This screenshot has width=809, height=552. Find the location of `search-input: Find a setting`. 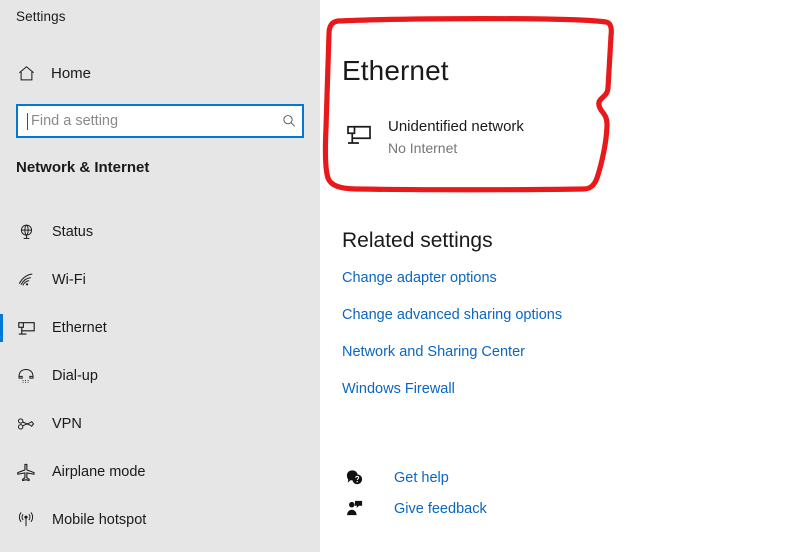

search-input: Find a setting is located at coordinates (160, 121).